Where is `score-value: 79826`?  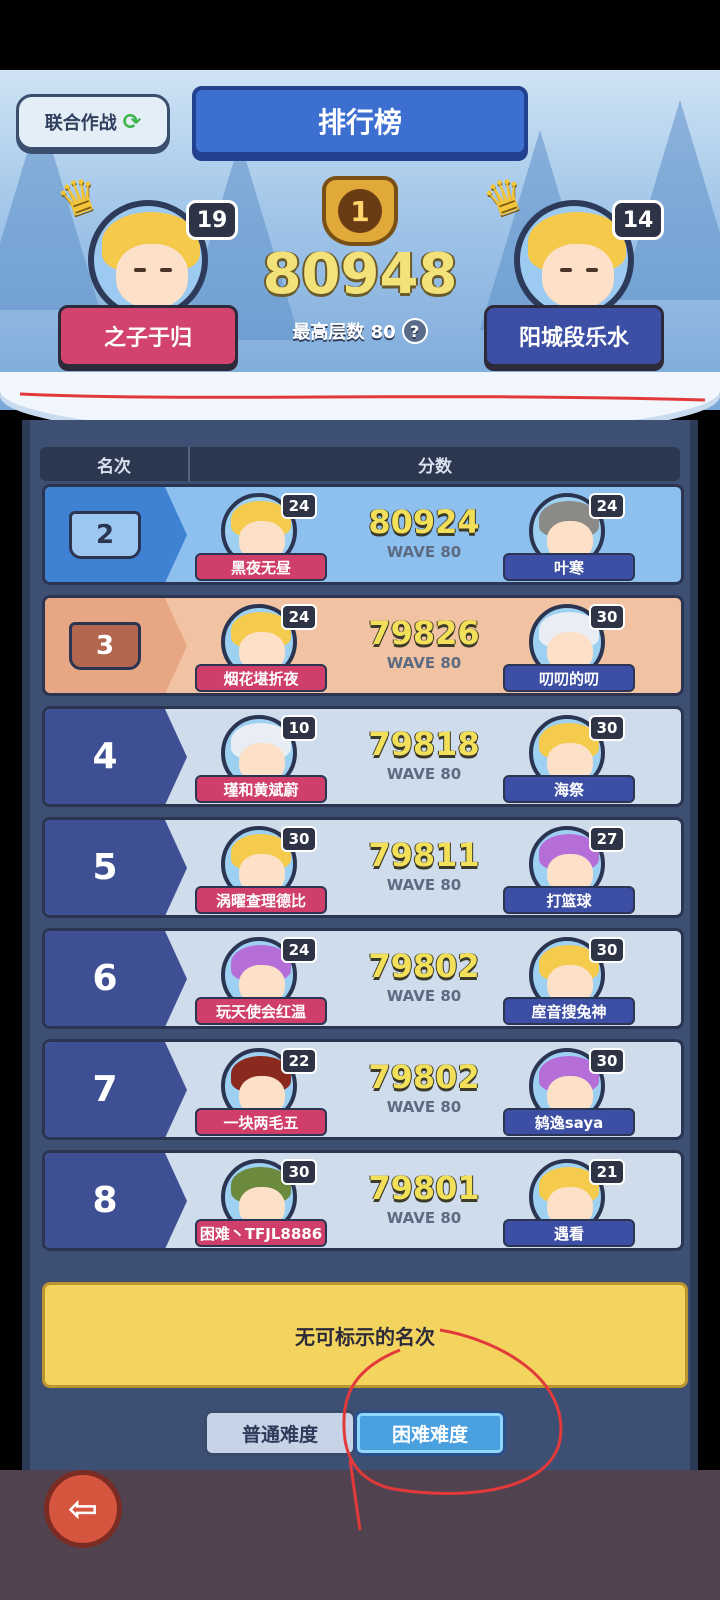 score-value: 79826 is located at coordinates (424, 633).